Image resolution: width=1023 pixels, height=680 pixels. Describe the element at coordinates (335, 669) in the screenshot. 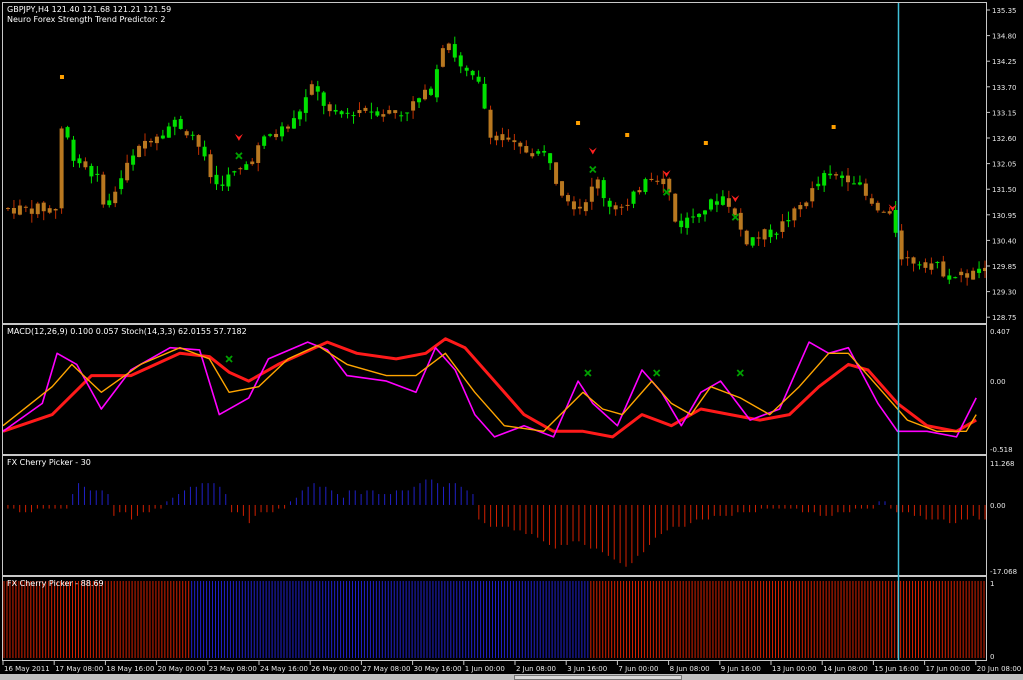

I see `time-tick-label: 26 May 00:00` at that location.